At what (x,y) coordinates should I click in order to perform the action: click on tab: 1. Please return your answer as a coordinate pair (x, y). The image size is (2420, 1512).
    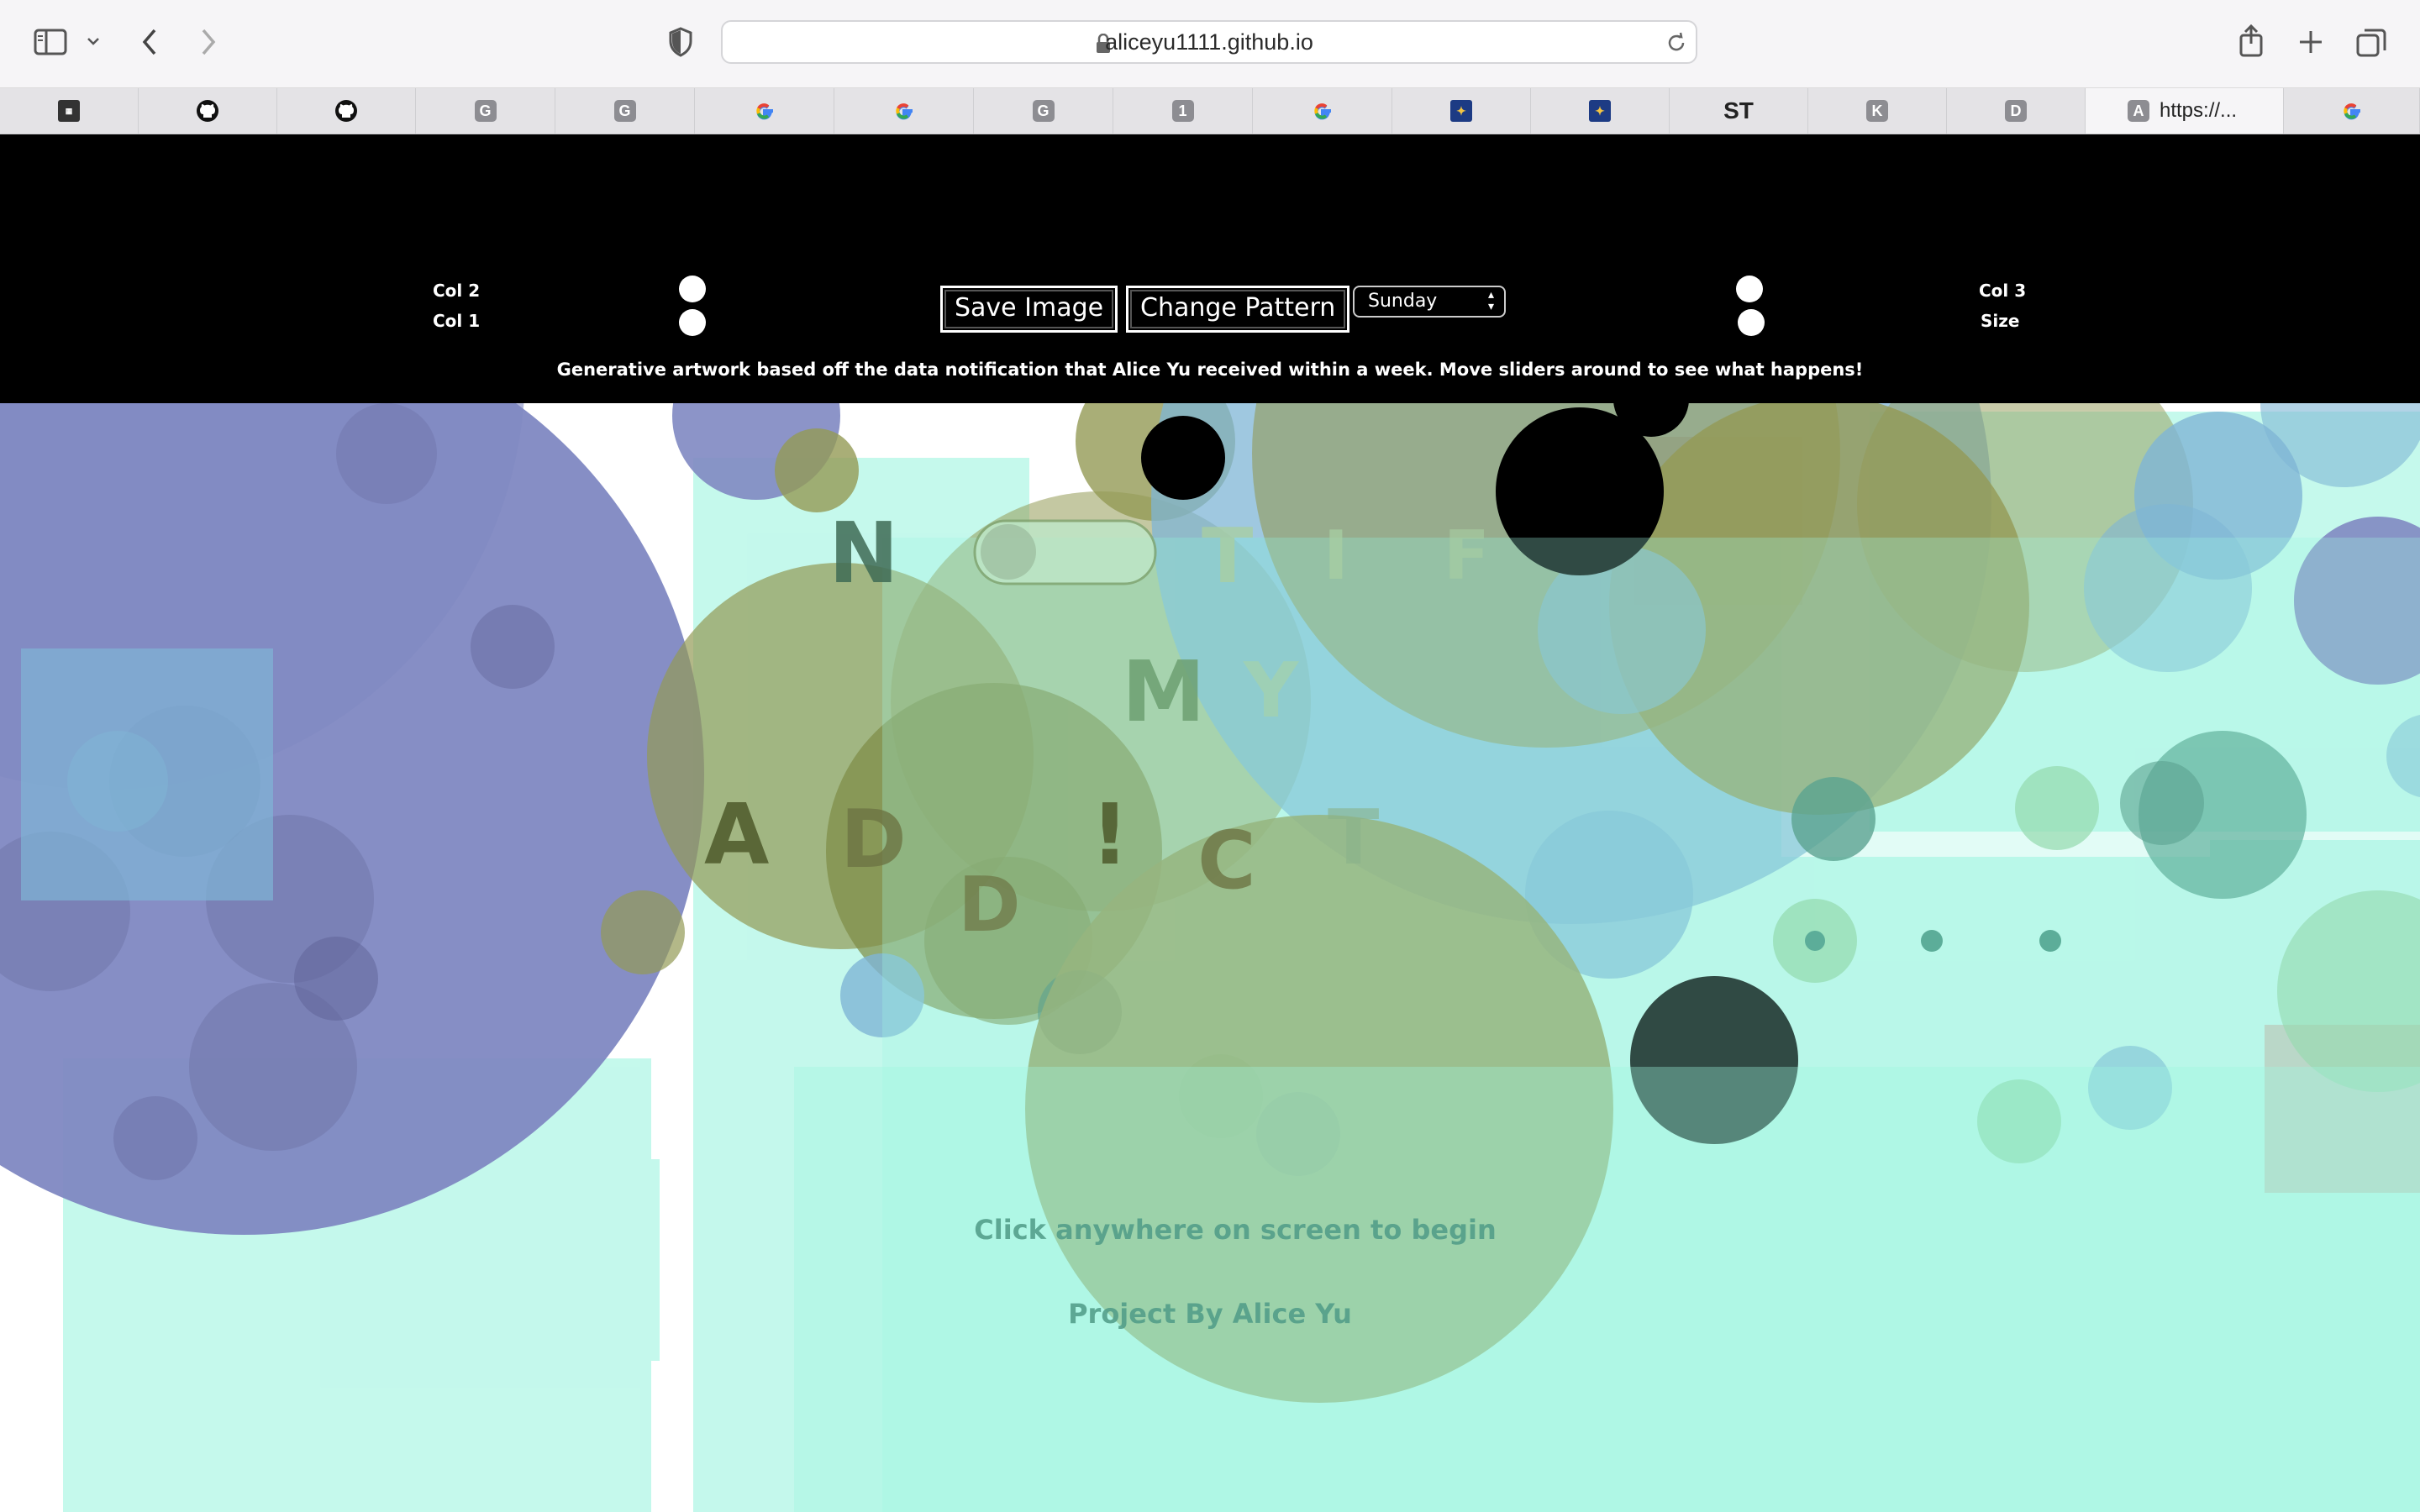
    Looking at the image, I should click on (1183, 111).